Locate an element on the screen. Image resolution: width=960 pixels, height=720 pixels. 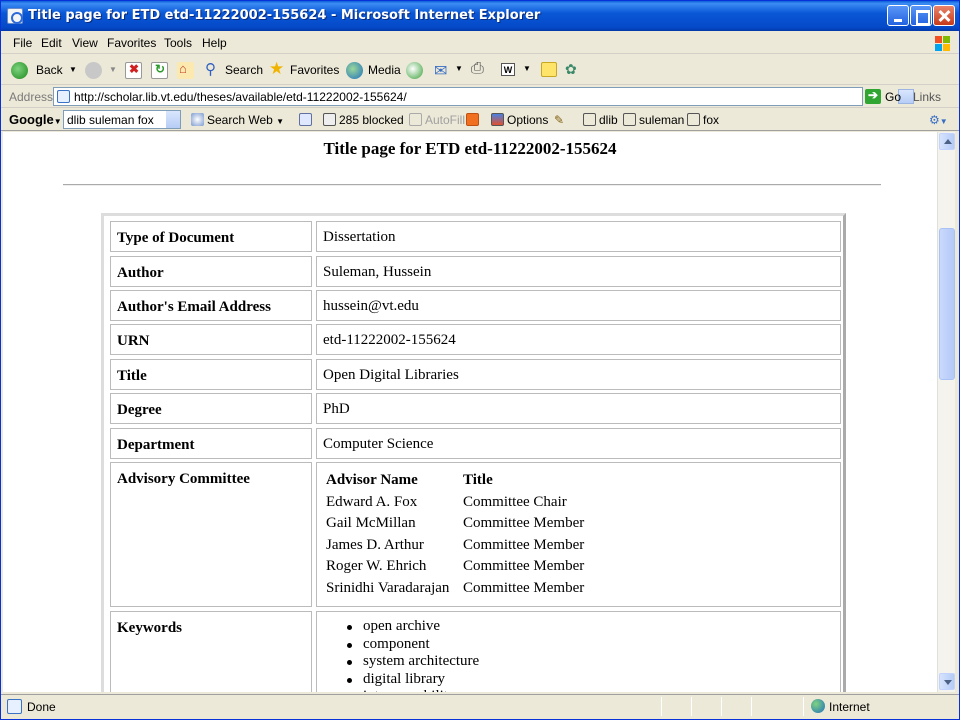
address-label: Address is located at coordinates (31, 97).